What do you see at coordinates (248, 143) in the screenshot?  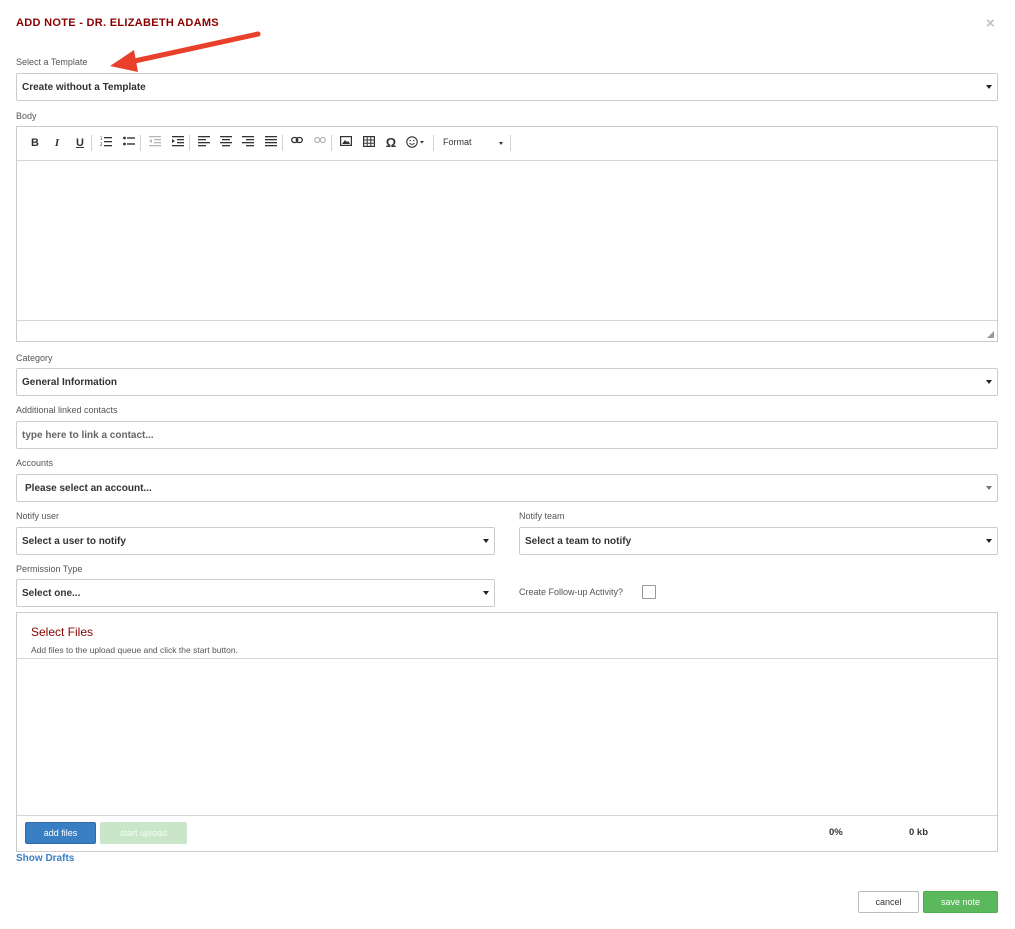 I see `align-right-icon` at bounding box center [248, 143].